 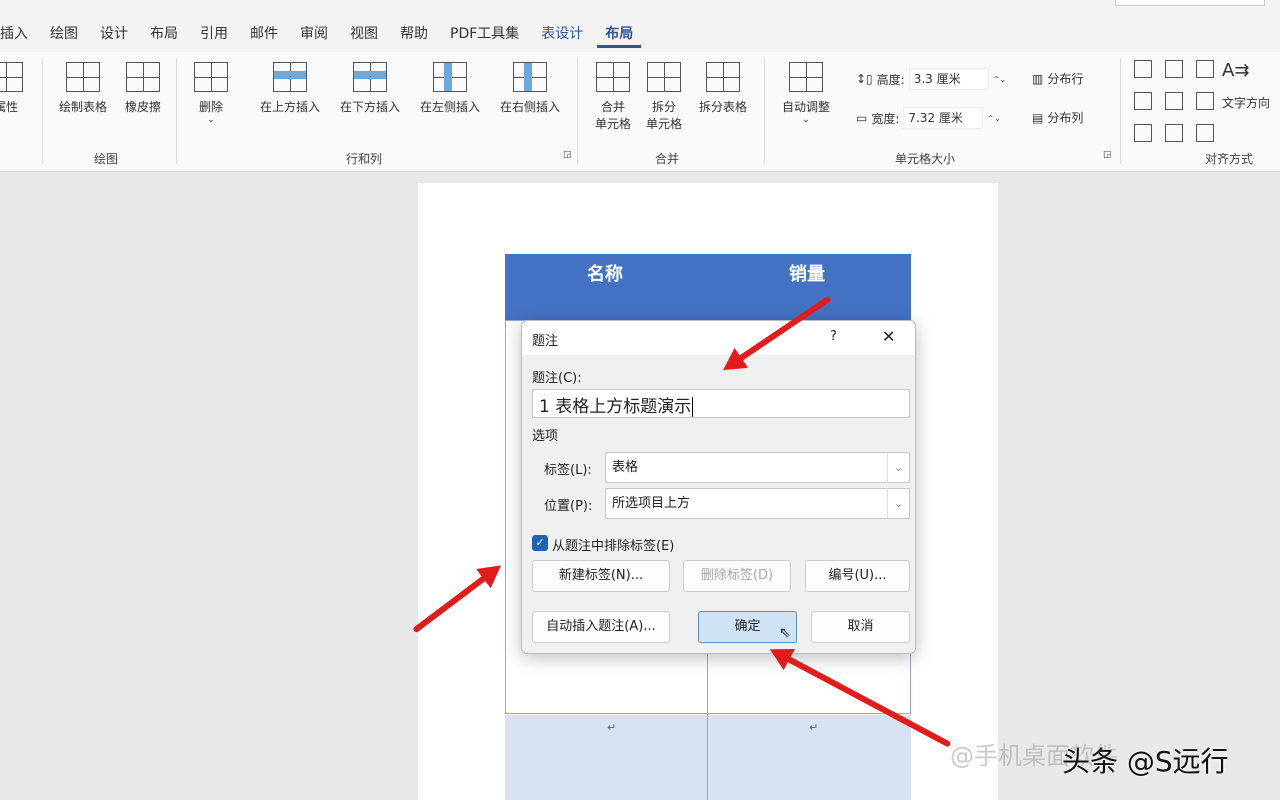 What do you see at coordinates (708, 287) in the screenshot?
I see `table-header-row: 名称 销量` at bounding box center [708, 287].